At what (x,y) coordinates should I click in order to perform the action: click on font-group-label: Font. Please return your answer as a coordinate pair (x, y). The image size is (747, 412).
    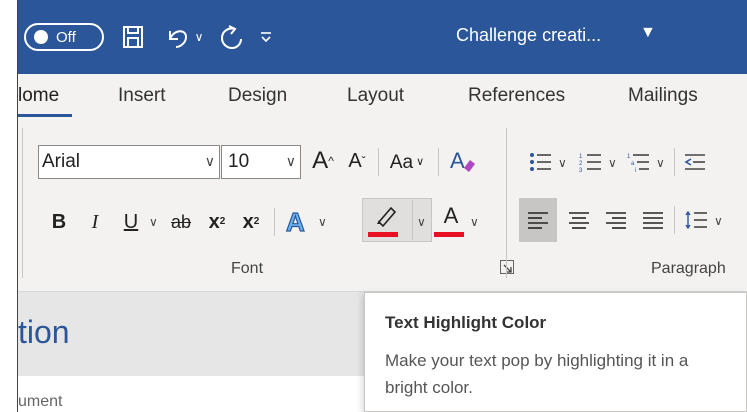
    Looking at the image, I should click on (247, 268).